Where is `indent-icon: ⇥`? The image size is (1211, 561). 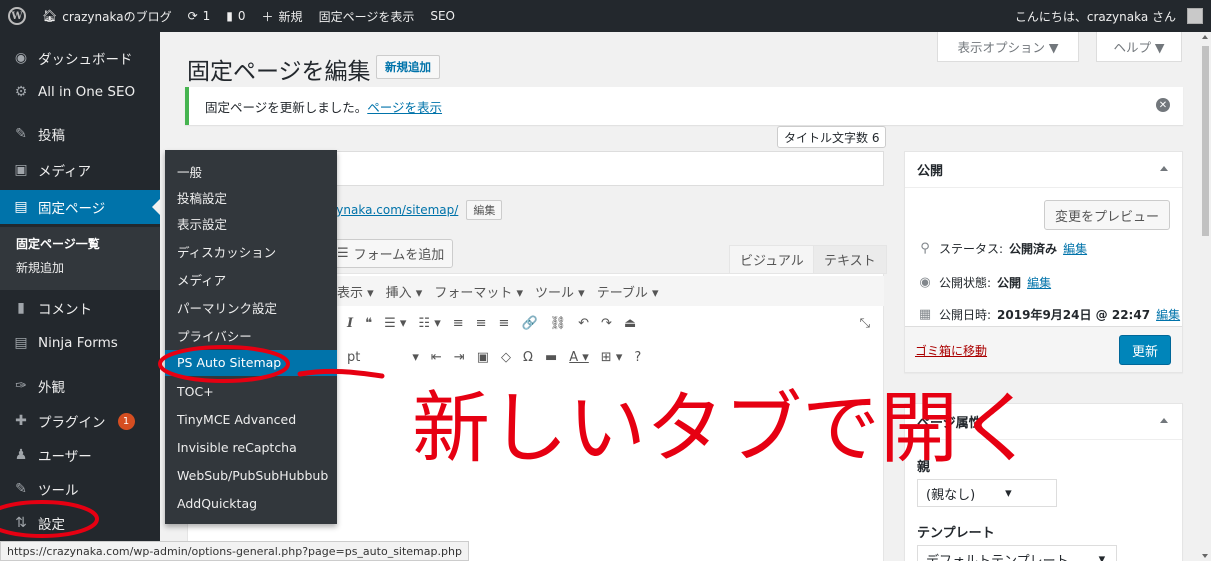 indent-icon: ⇥ is located at coordinates (459, 357).